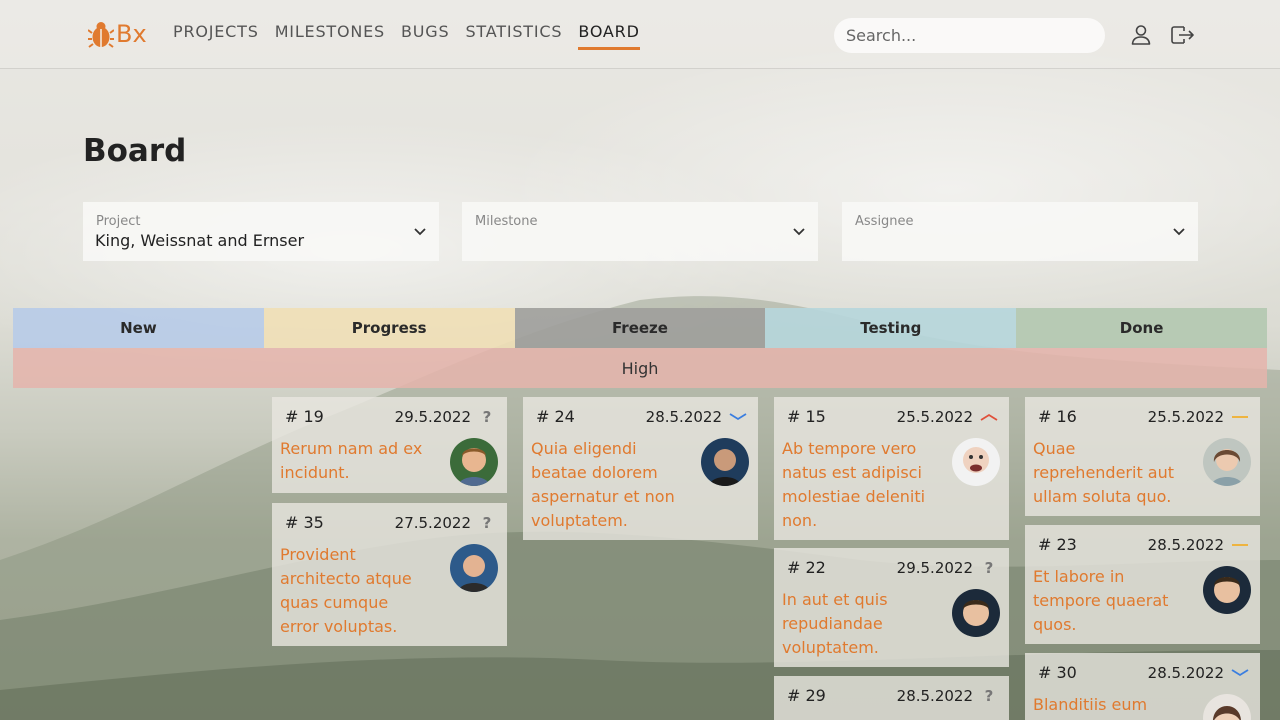 This screenshot has height=720, width=1280. I want to click on column-label: New, so click(138, 328).